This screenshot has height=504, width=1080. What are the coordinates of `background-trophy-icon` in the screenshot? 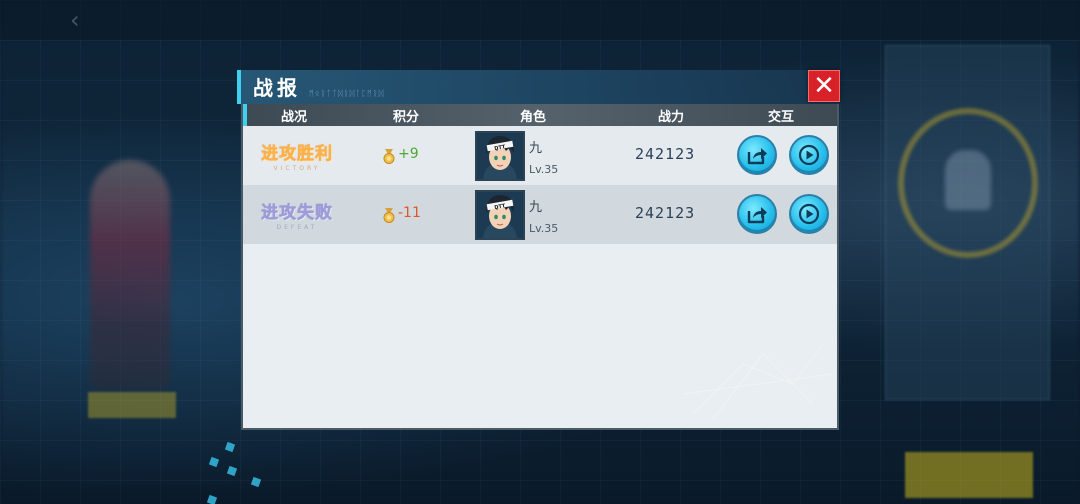 It's located at (968, 180).